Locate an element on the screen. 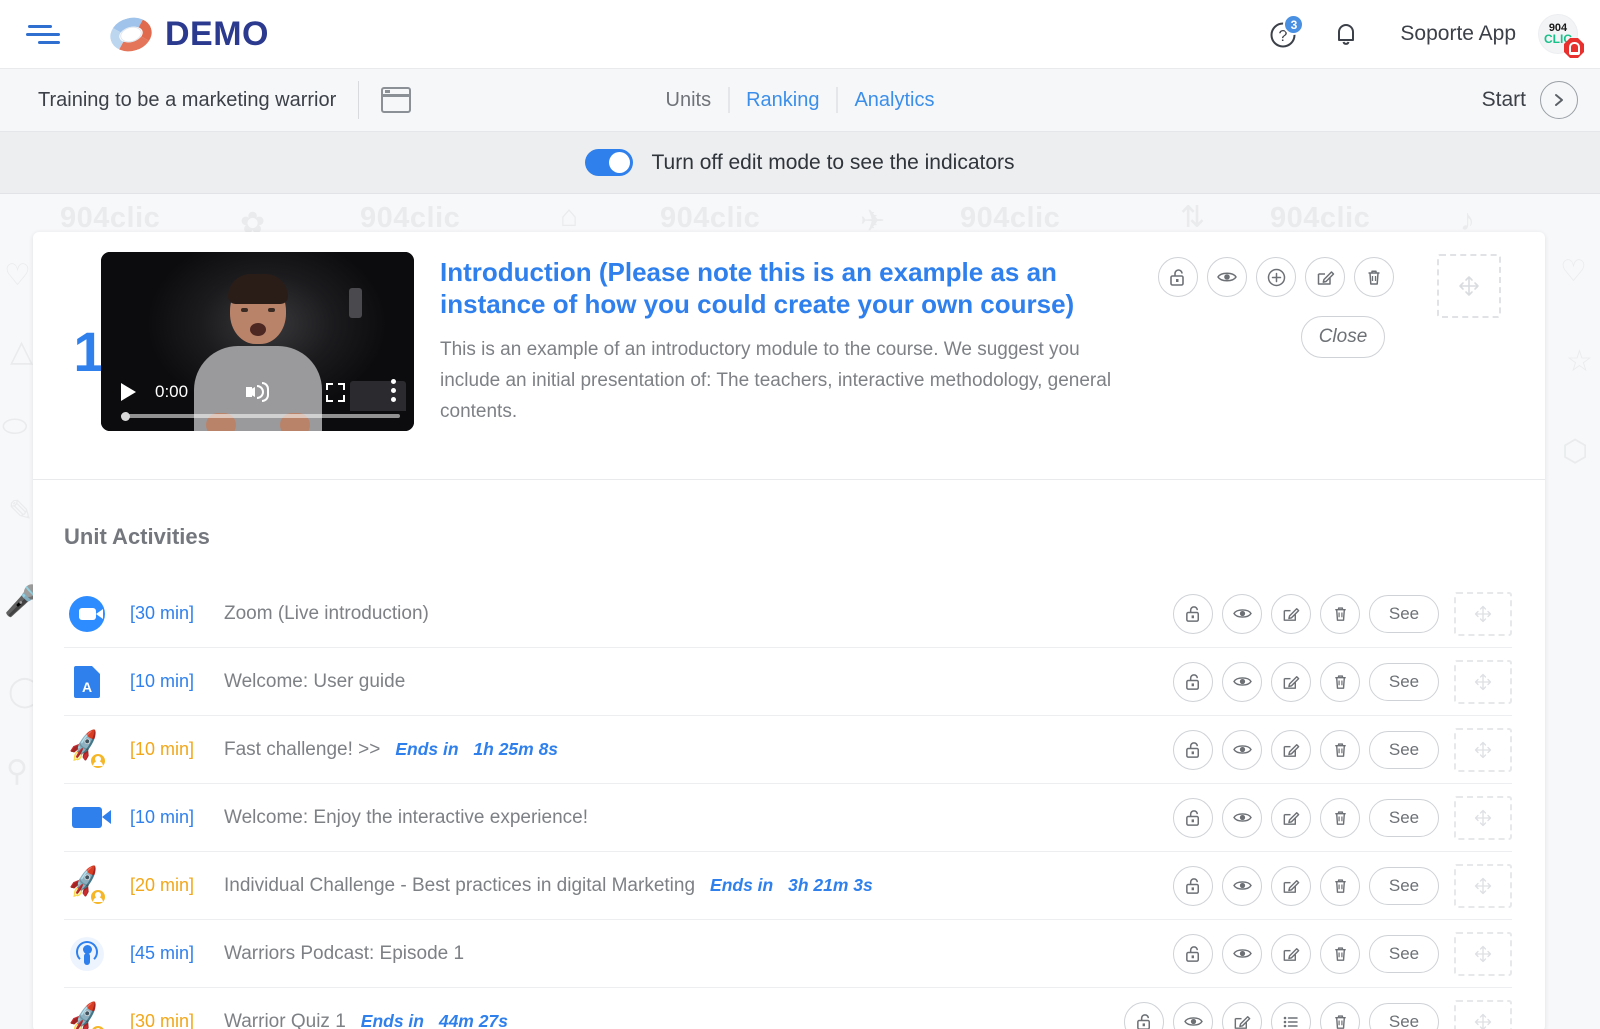 The height and width of the screenshot is (1029, 1600). unit-drag-handle is located at coordinates (1469, 286).